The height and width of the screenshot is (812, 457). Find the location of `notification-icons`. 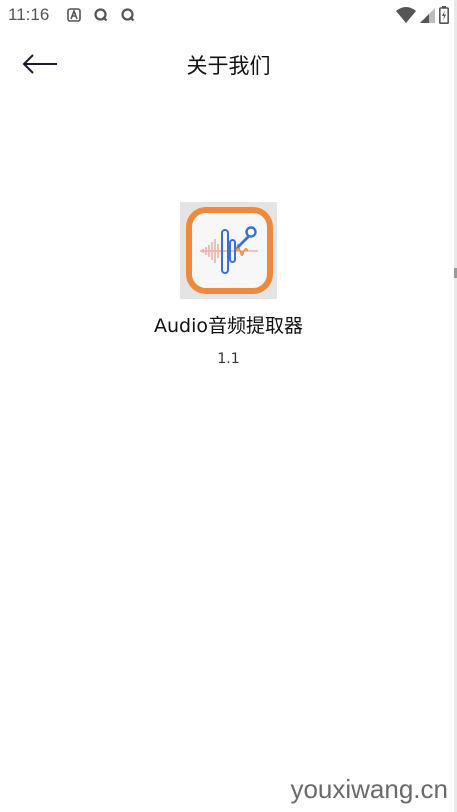

notification-icons is located at coordinates (101, 16).